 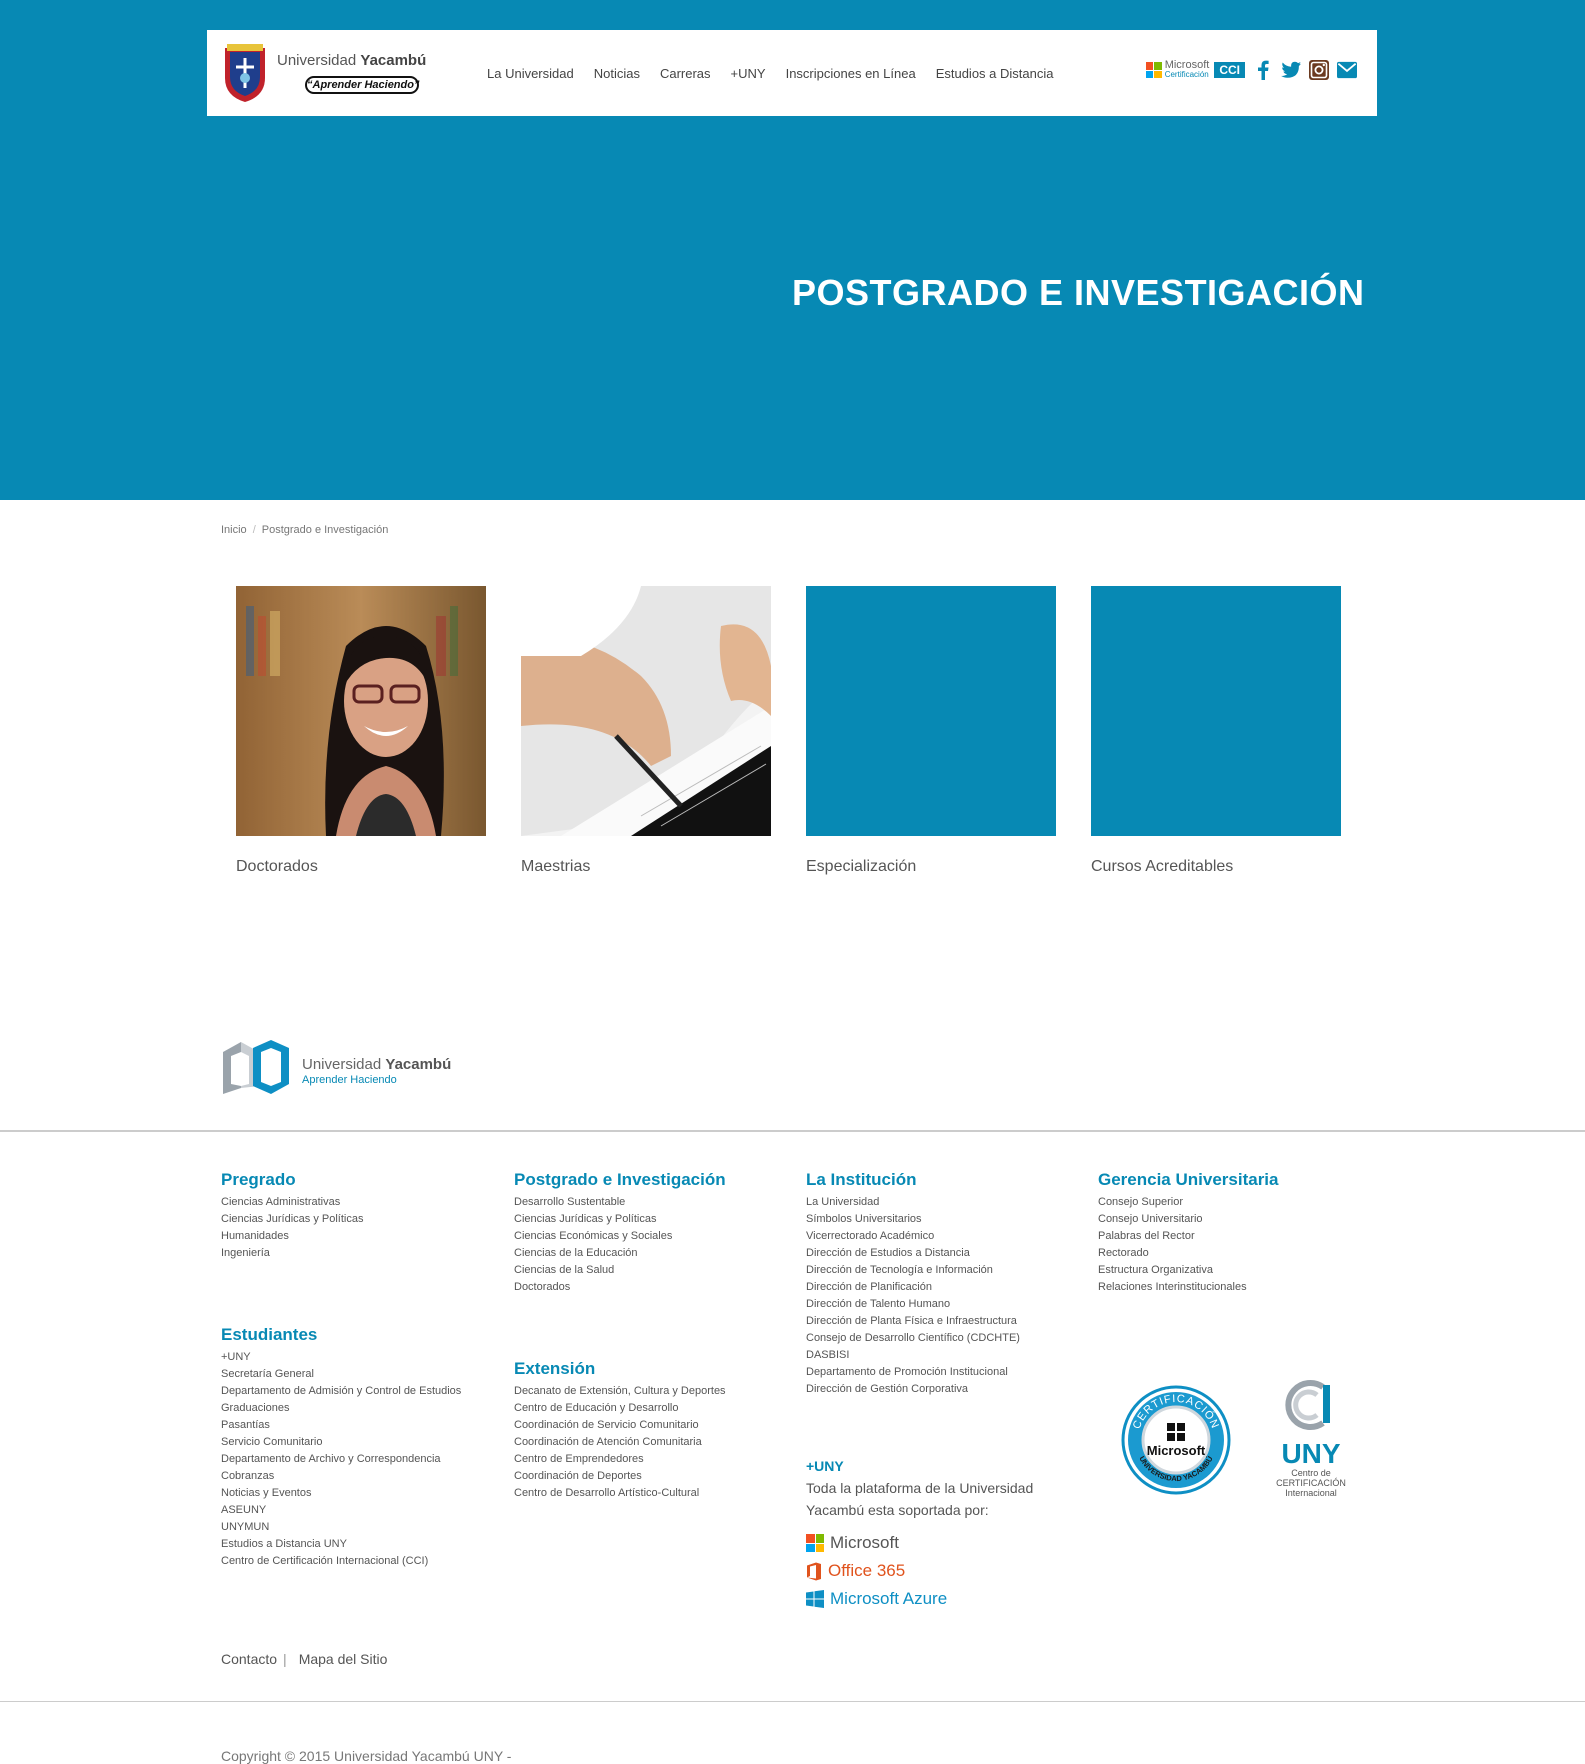 I want to click on nav-inscripciones: Inscripciones en Línea, so click(x=851, y=73).